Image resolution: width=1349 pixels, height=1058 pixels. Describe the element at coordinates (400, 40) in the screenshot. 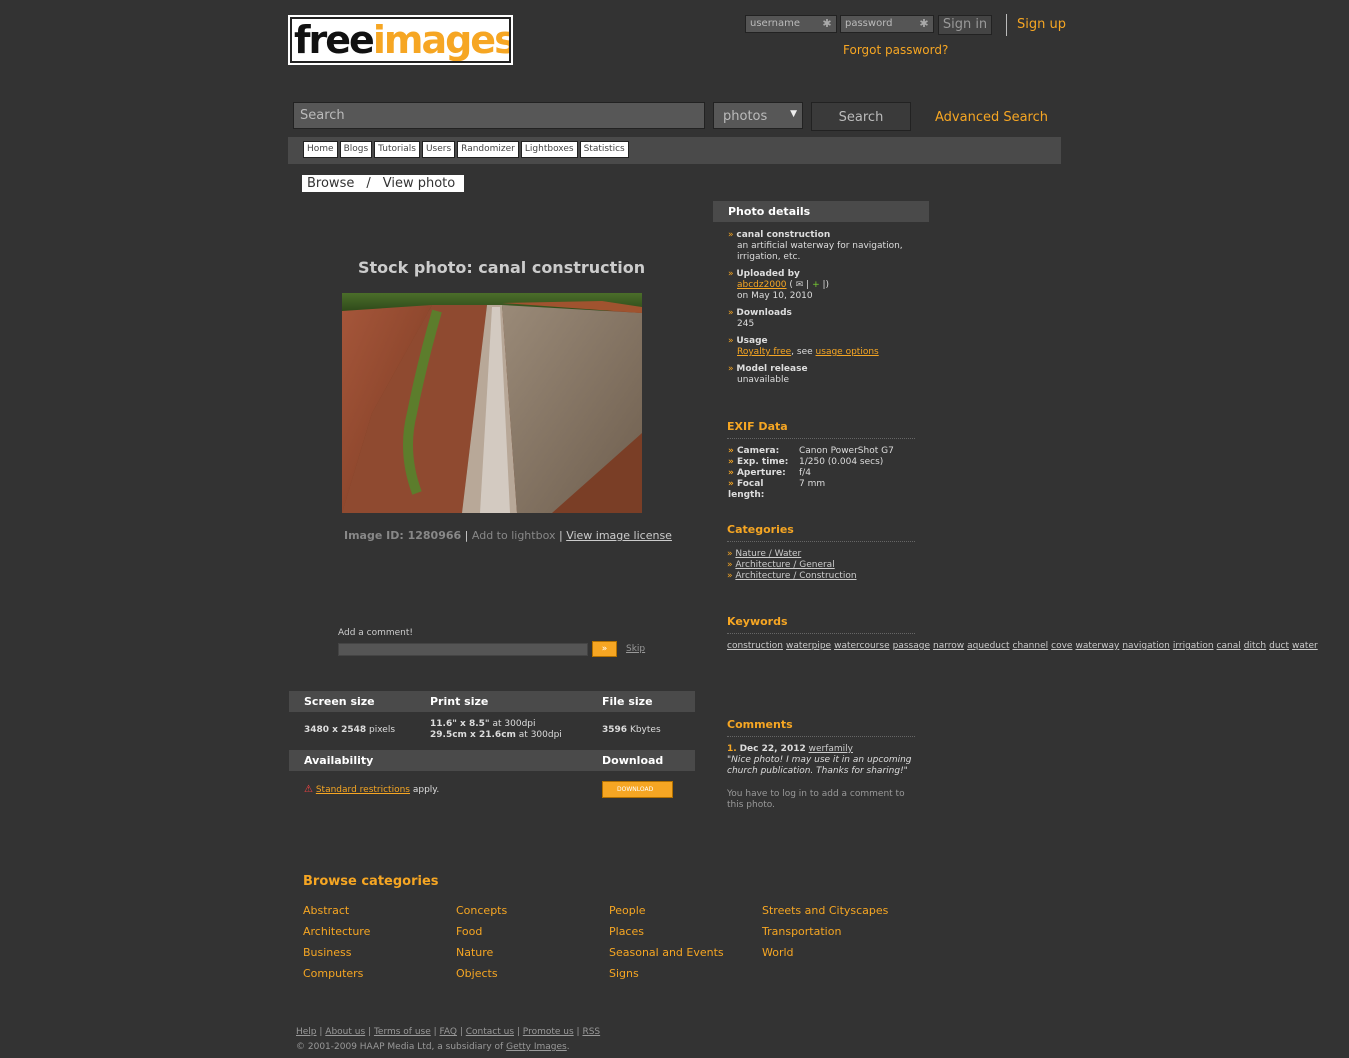

I see `site-logo: free images` at that location.